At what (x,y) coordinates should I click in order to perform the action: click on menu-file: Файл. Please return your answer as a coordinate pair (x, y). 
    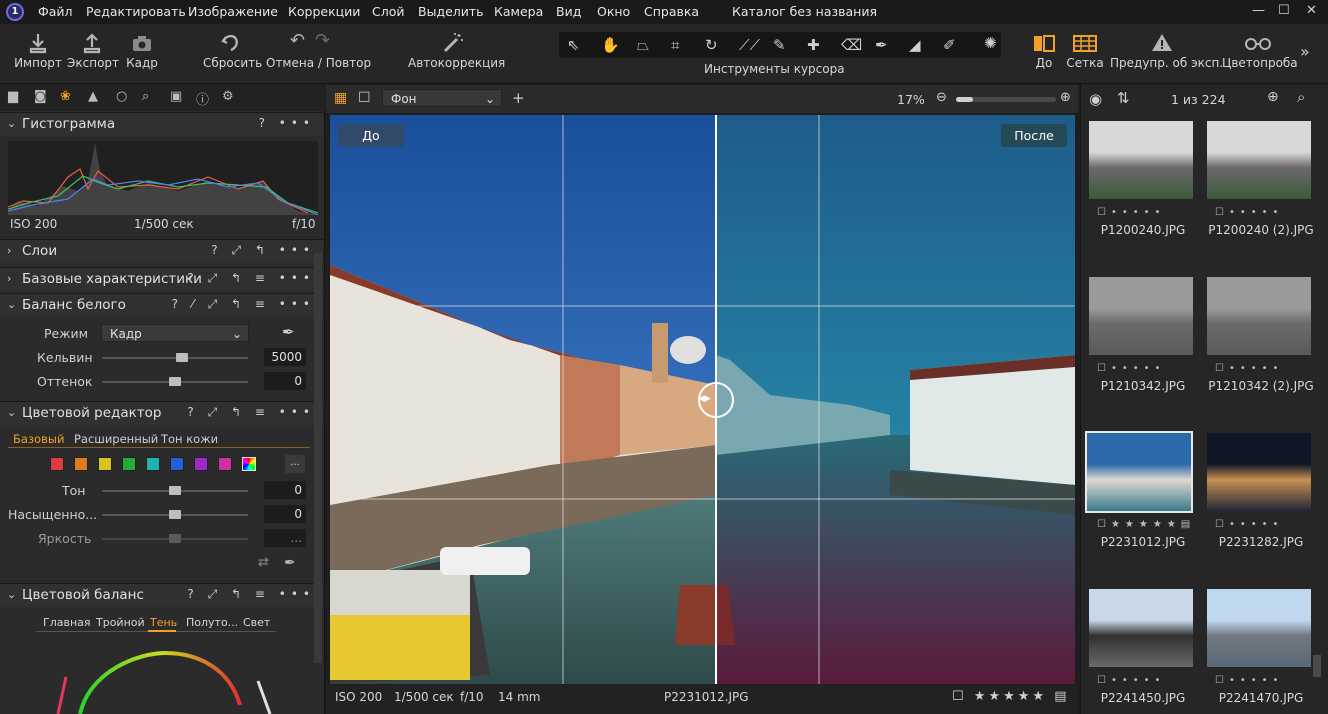
    Looking at the image, I should click on (55, 11).